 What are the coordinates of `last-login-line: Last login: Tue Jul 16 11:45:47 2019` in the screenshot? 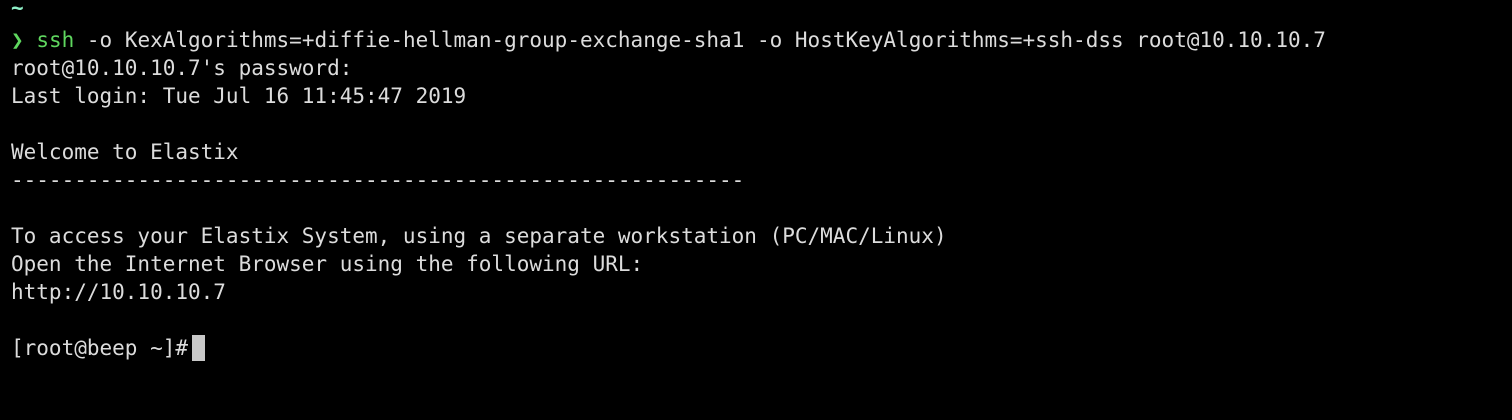 It's located at (239, 96).